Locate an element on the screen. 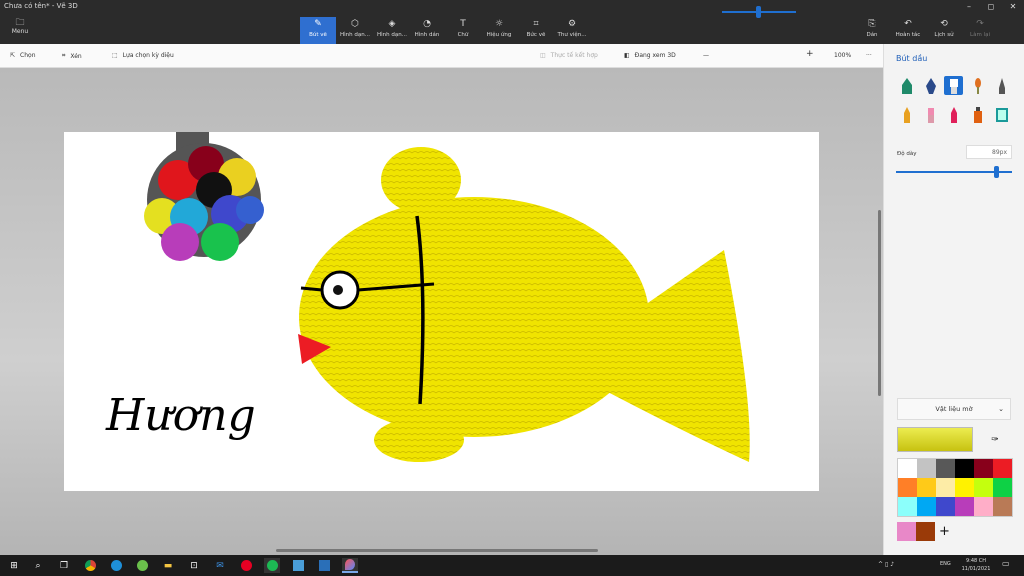 The width and height of the screenshot is (1024, 576). language-indicator: ENG is located at coordinates (945, 564).